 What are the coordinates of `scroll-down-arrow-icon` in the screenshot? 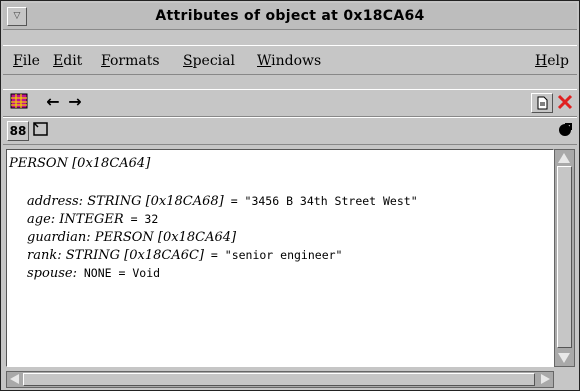 It's located at (564, 358).